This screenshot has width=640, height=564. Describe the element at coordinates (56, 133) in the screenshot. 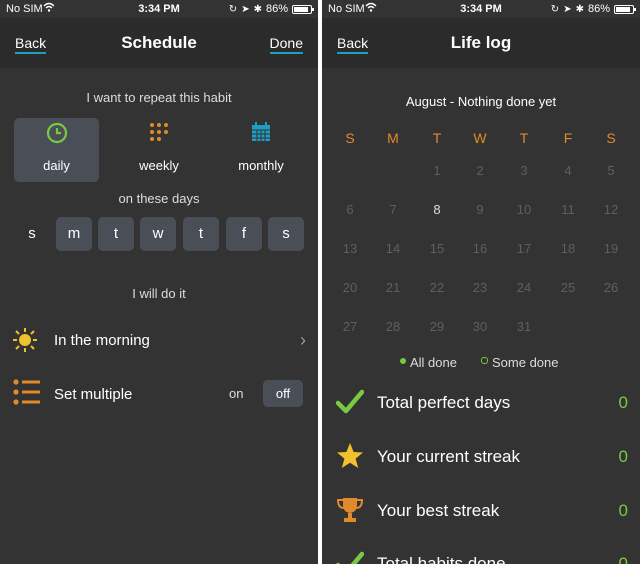

I see `clock-icon` at that location.